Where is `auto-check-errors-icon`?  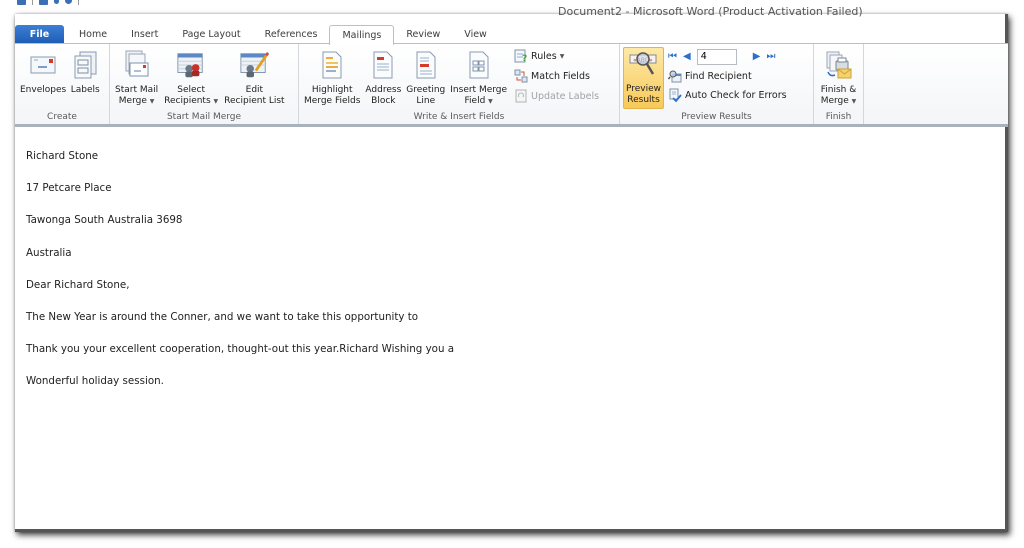 auto-check-errors-icon is located at coordinates (675, 95).